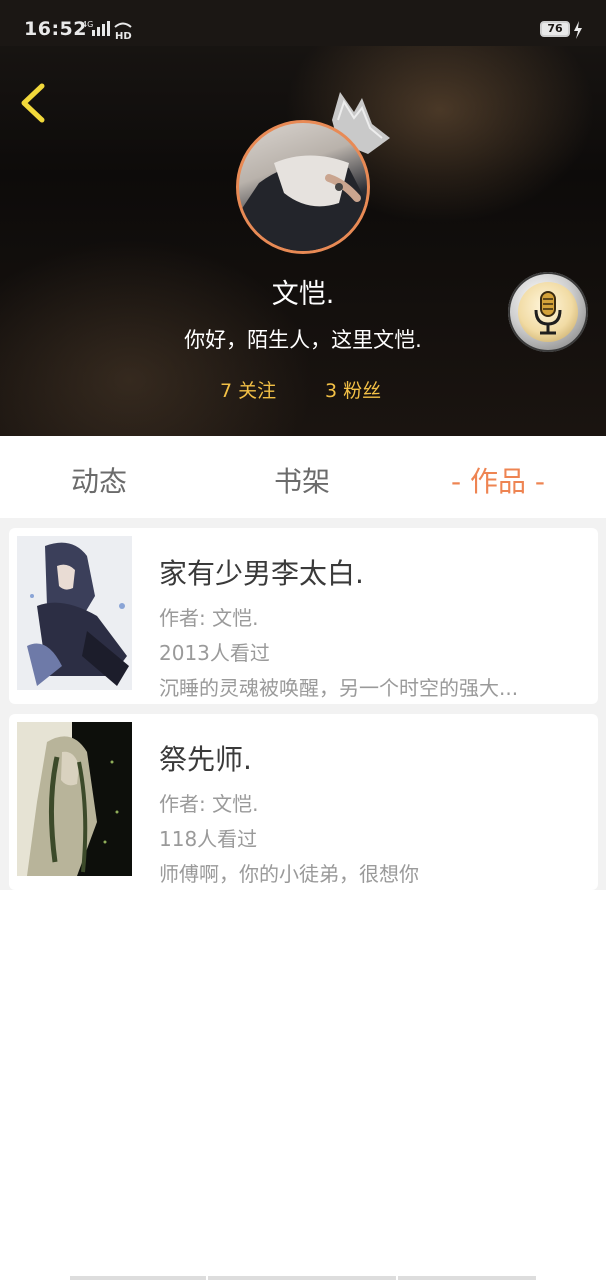  I want to click on microphone-icon, so click(548, 313).